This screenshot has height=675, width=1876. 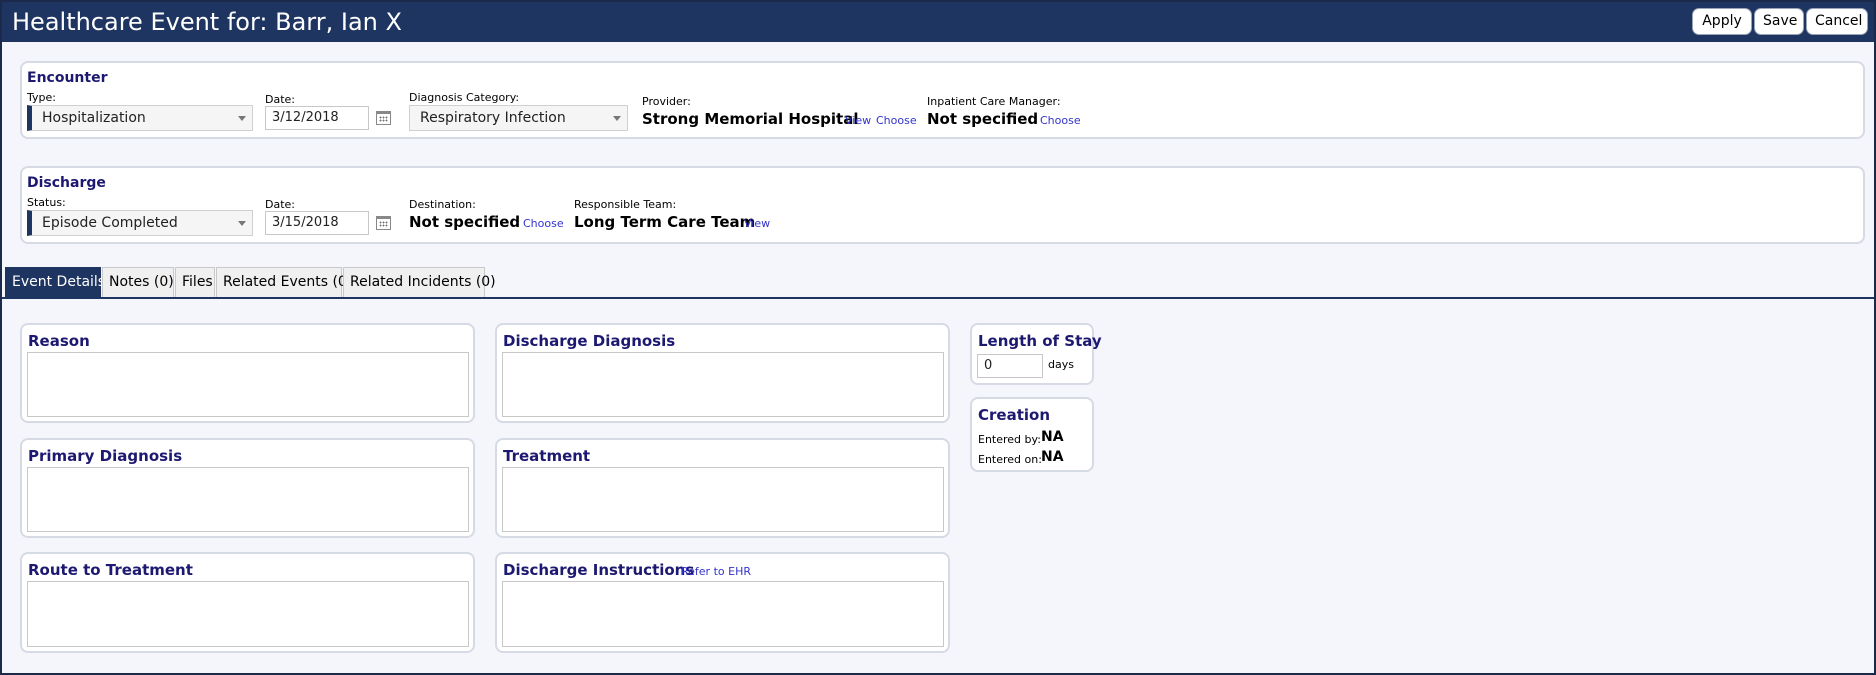 I want to click on discharge-status-value: Episode Completed, so click(x=110, y=223).